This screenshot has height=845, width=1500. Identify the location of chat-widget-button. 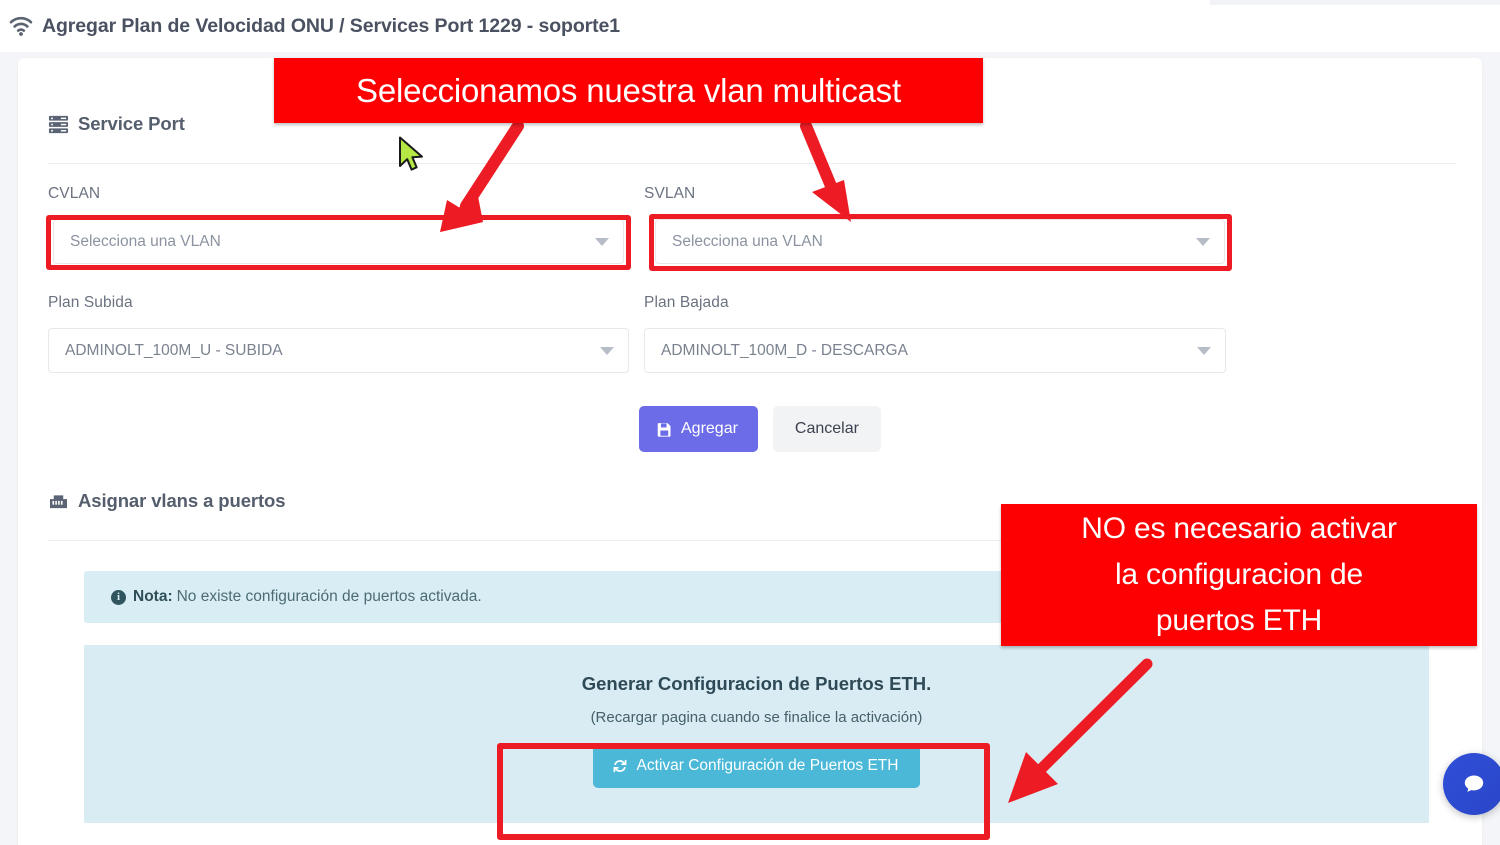
(1471, 784).